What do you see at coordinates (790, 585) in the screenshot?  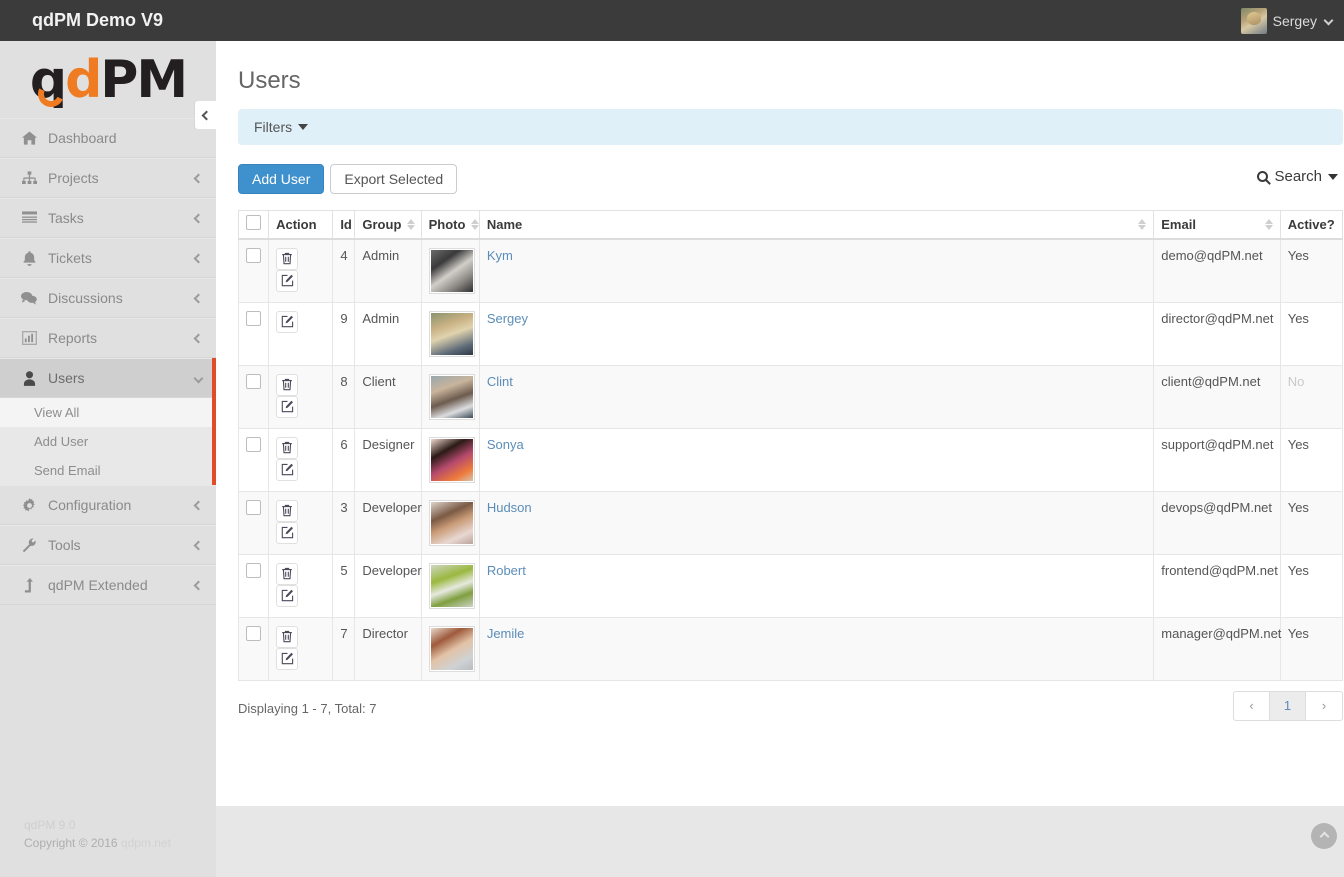 I see `table-row: 5 Developer Robert frontend@qdPM.net Yes` at bounding box center [790, 585].